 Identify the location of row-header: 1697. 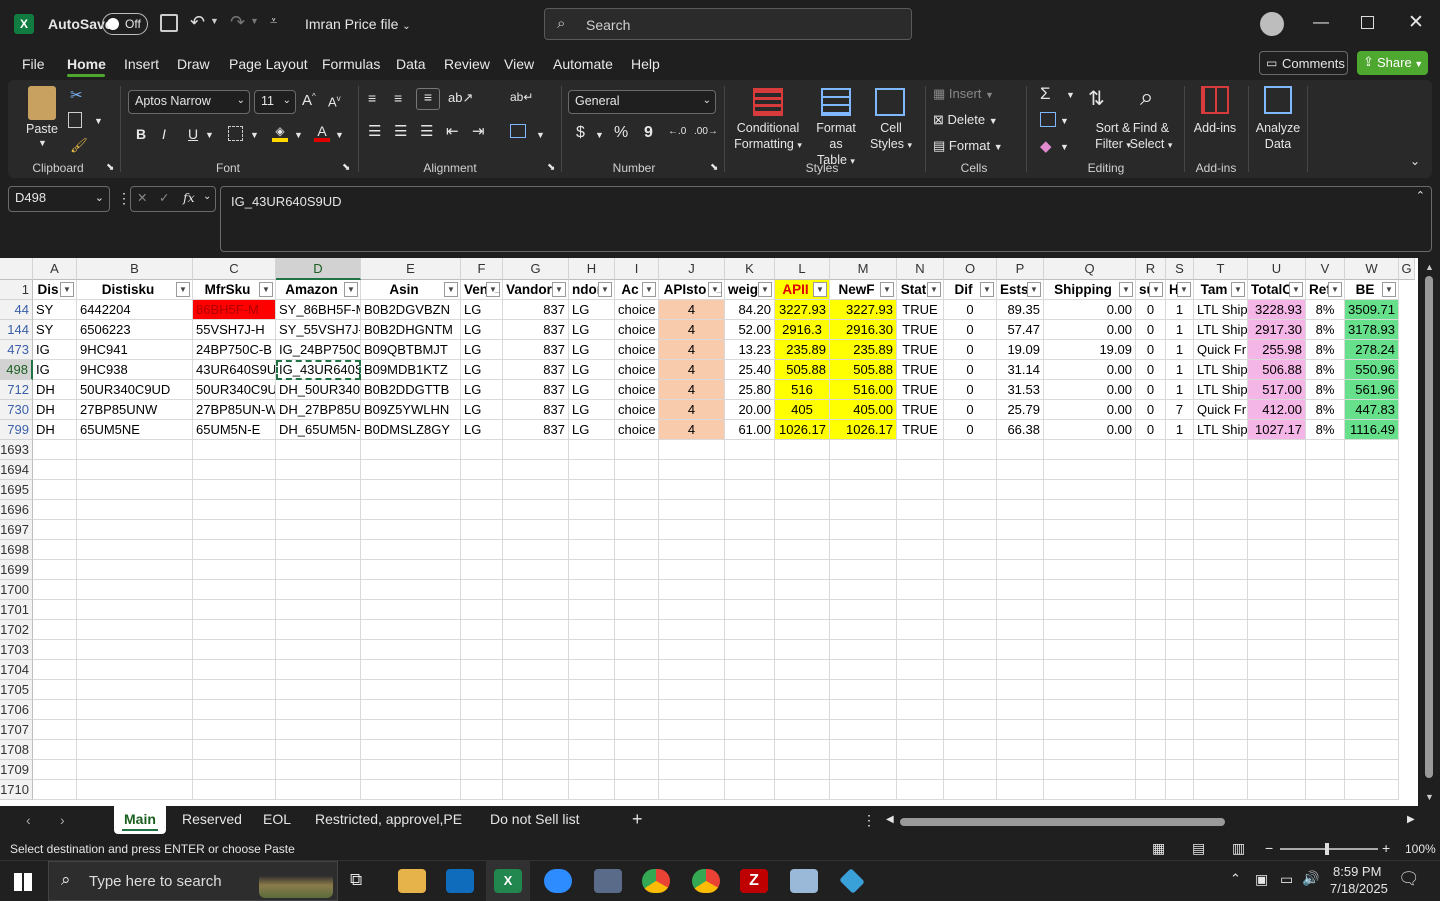
(16, 530).